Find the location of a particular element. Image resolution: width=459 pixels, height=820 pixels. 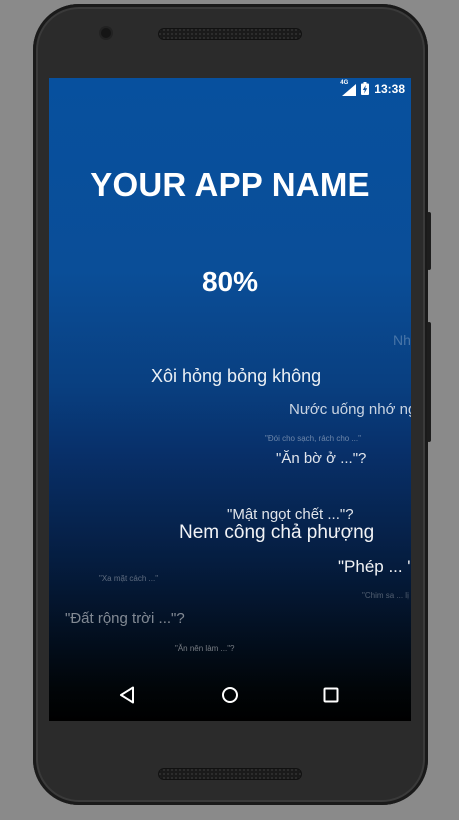

floating-quote: "Ăn bờ ở ..."? is located at coordinates (321, 458).